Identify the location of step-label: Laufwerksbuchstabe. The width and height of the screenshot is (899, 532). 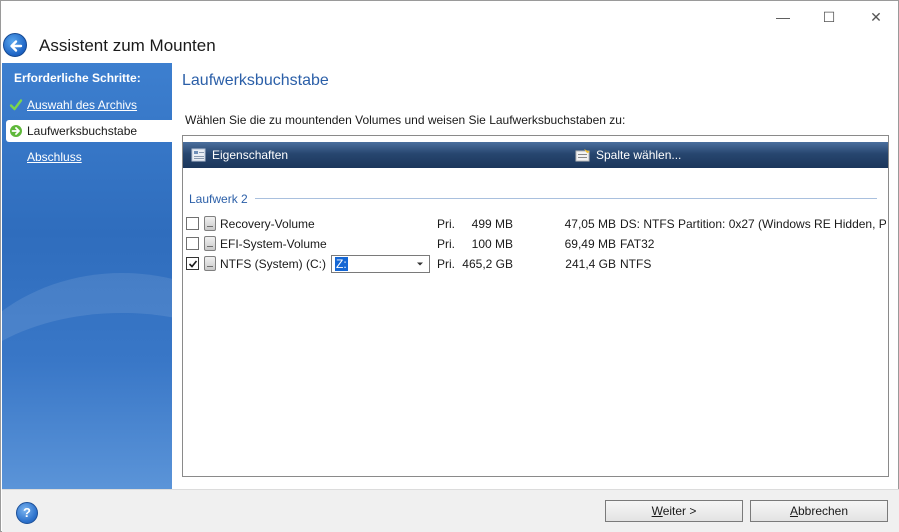
(82, 131).